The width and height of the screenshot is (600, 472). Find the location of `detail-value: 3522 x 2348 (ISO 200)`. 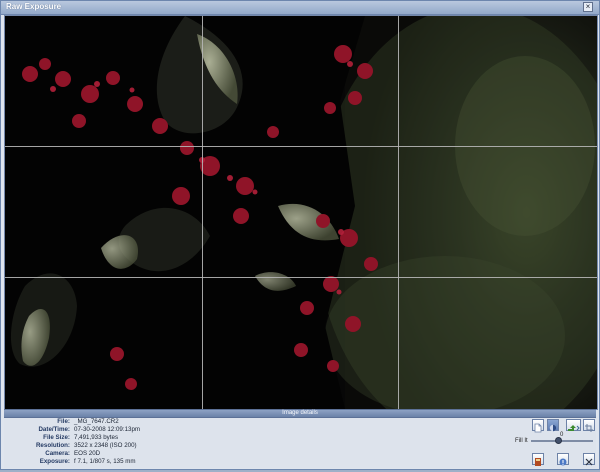

detail-value: 3522 x 2348 (ISO 200) is located at coordinates (105, 445).